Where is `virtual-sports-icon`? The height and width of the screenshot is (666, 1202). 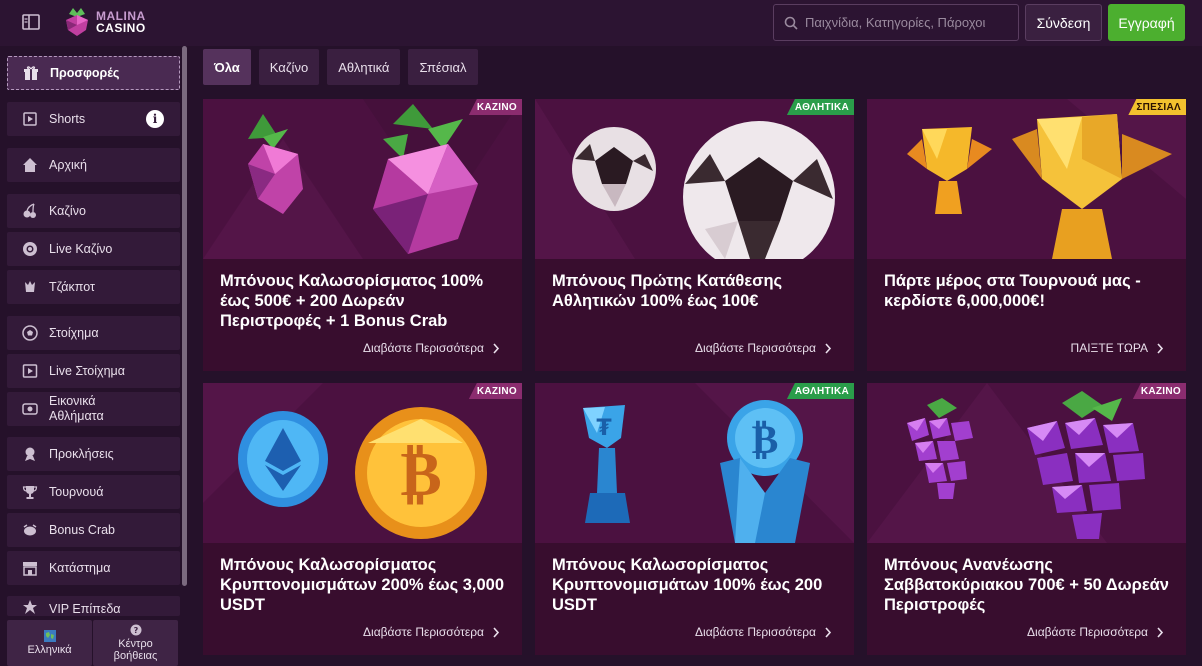 virtual-sports-icon is located at coordinates (30, 409).